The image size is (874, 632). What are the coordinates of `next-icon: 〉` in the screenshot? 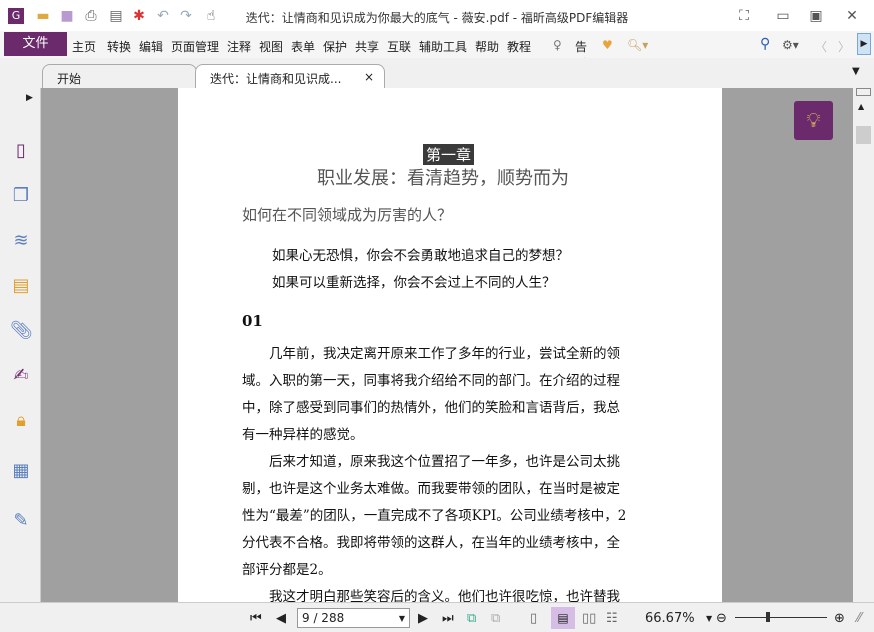 It's located at (844, 46).